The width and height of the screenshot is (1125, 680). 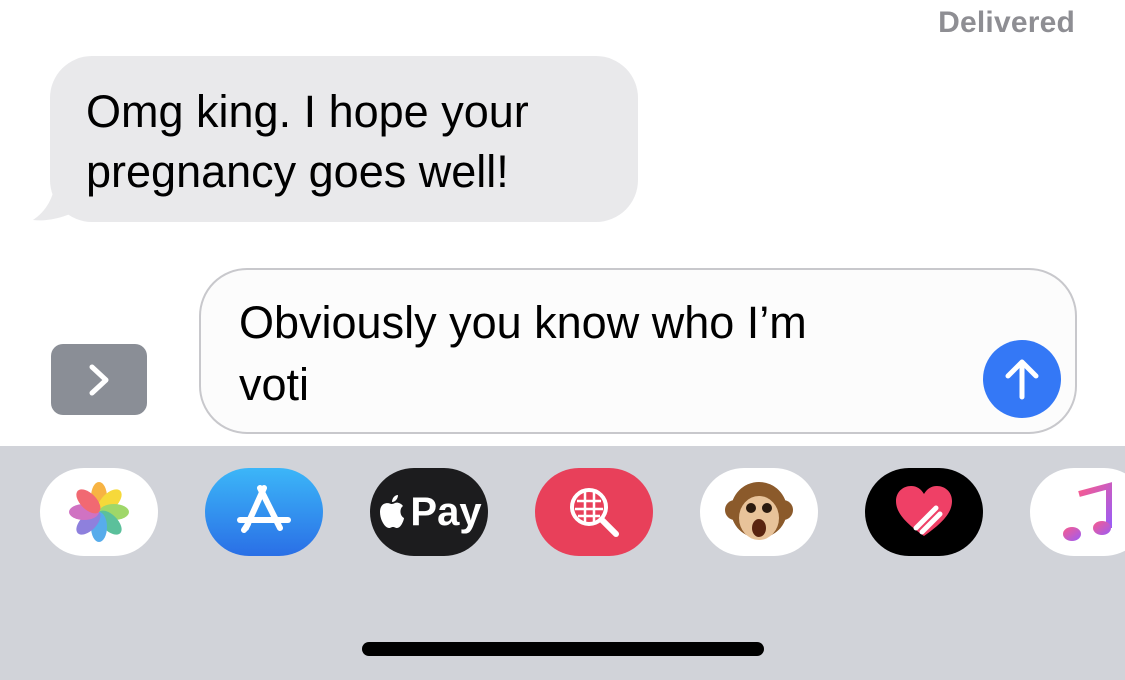 I want to click on send-button, so click(x=1022, y=379).